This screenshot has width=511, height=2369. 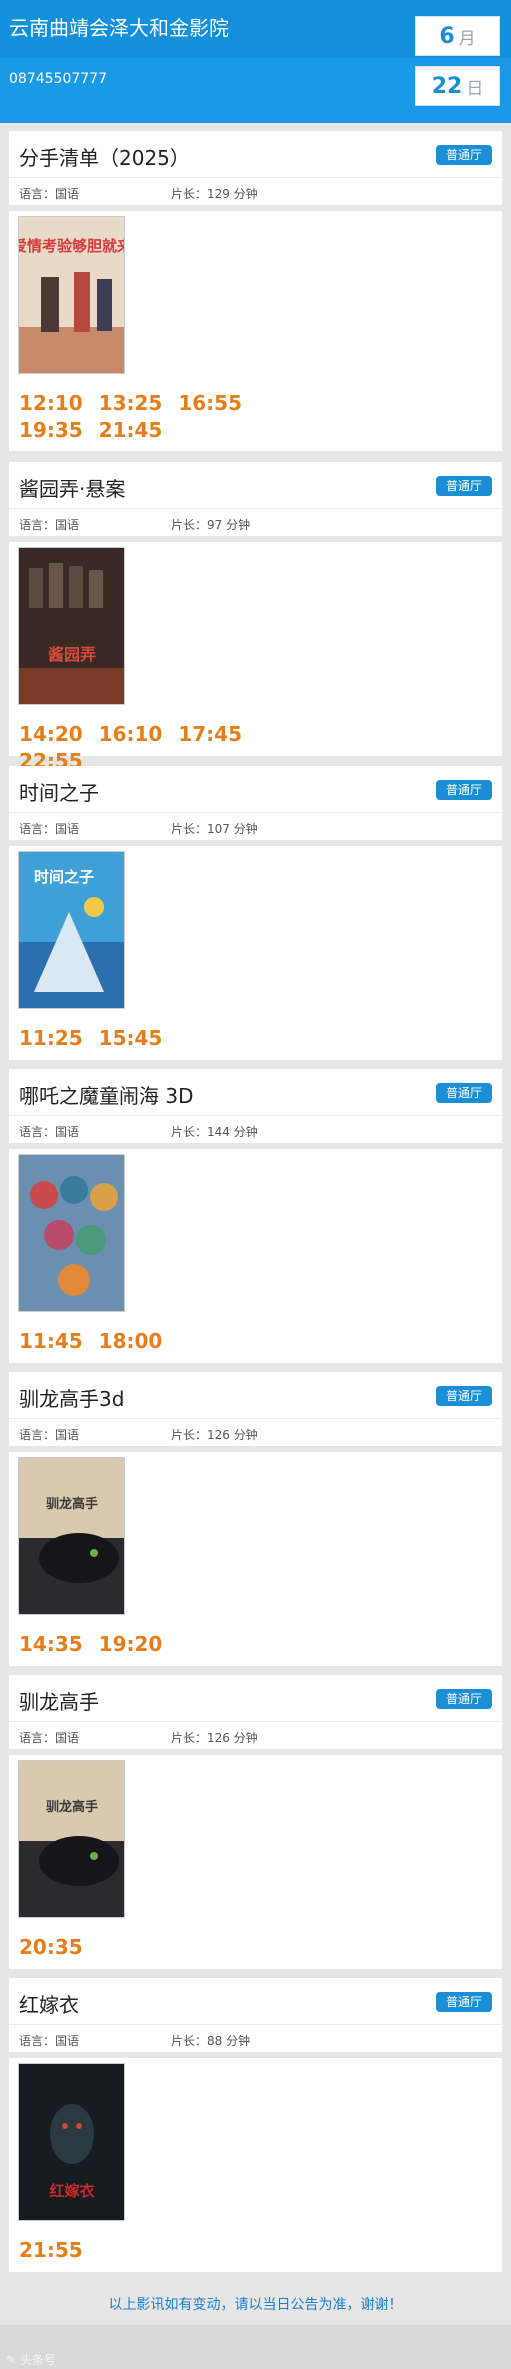 I want to click on film-title-bar: 红嫁衣 普通厅, so click(x=255, y=2001).